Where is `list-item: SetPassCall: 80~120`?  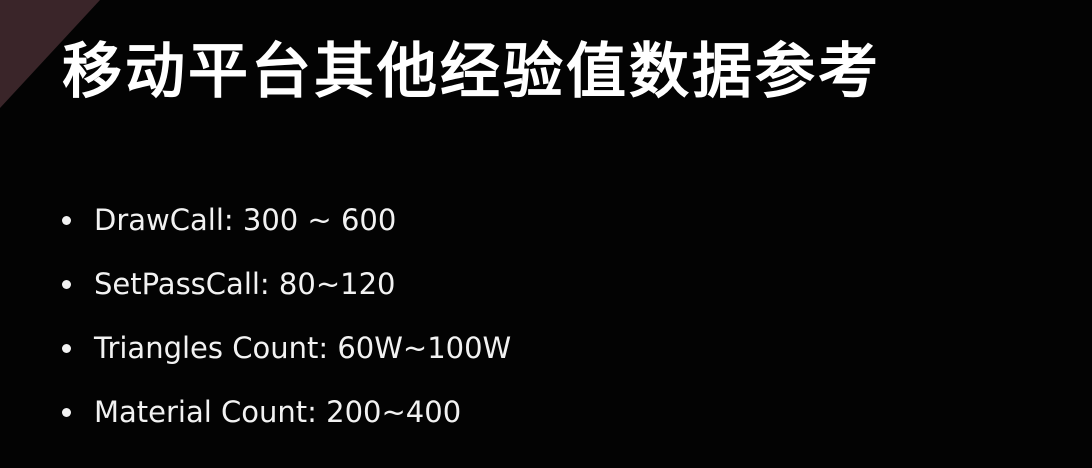
list-item: SetPassCall: 80~120 is located at coordinates (285, 284).